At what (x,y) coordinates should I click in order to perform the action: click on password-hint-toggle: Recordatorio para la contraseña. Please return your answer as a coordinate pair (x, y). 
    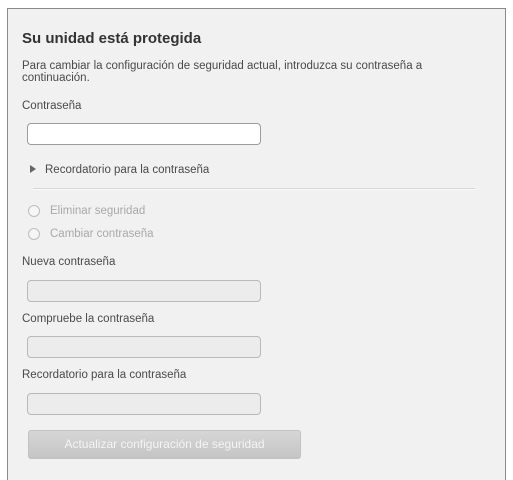
    Looking at the image, I should click on (119, 170).